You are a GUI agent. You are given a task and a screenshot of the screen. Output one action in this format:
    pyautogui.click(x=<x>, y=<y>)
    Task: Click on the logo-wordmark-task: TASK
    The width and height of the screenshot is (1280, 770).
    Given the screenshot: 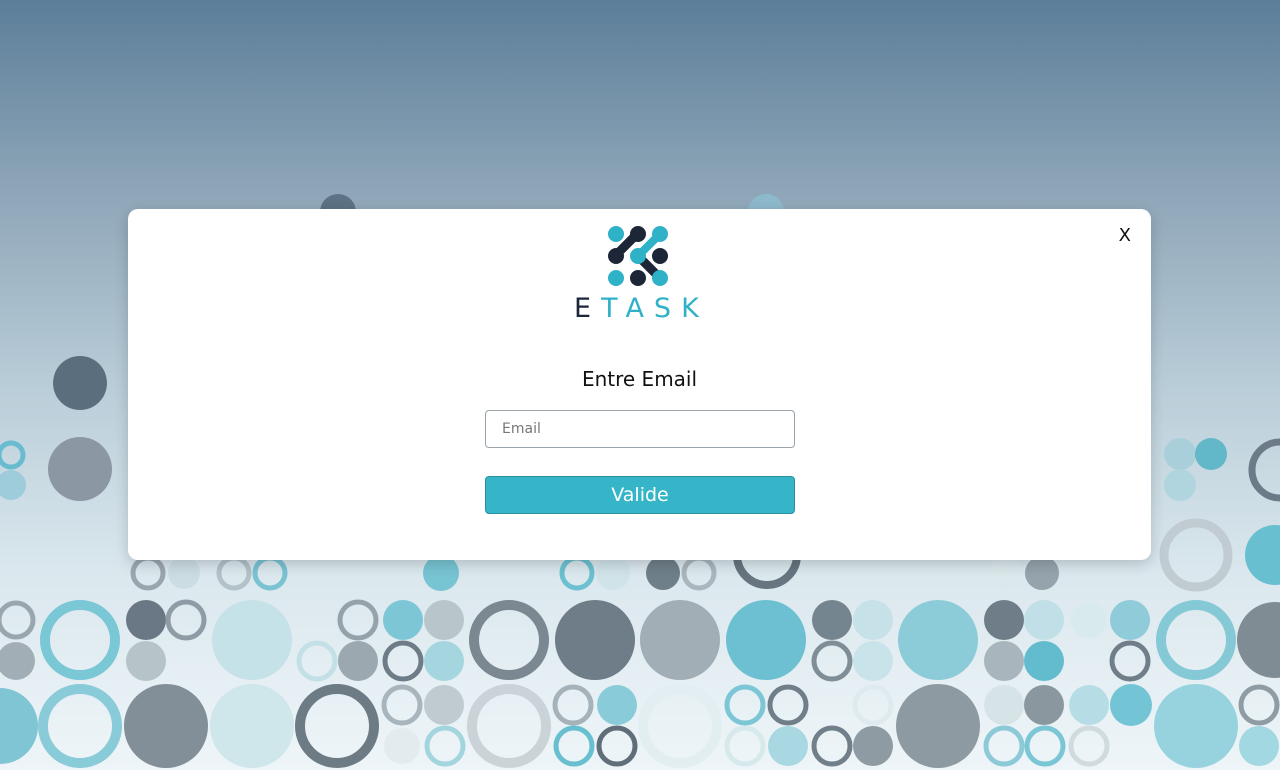 What is the action you would take?
    pyautogui.click(x=655, y=308)
    